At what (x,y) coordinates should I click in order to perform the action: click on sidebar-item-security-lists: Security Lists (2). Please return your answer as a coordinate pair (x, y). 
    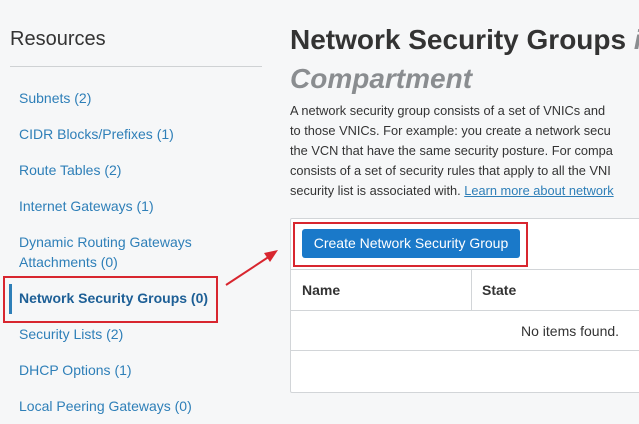
    Looking at the image, I should click on (139, 334).